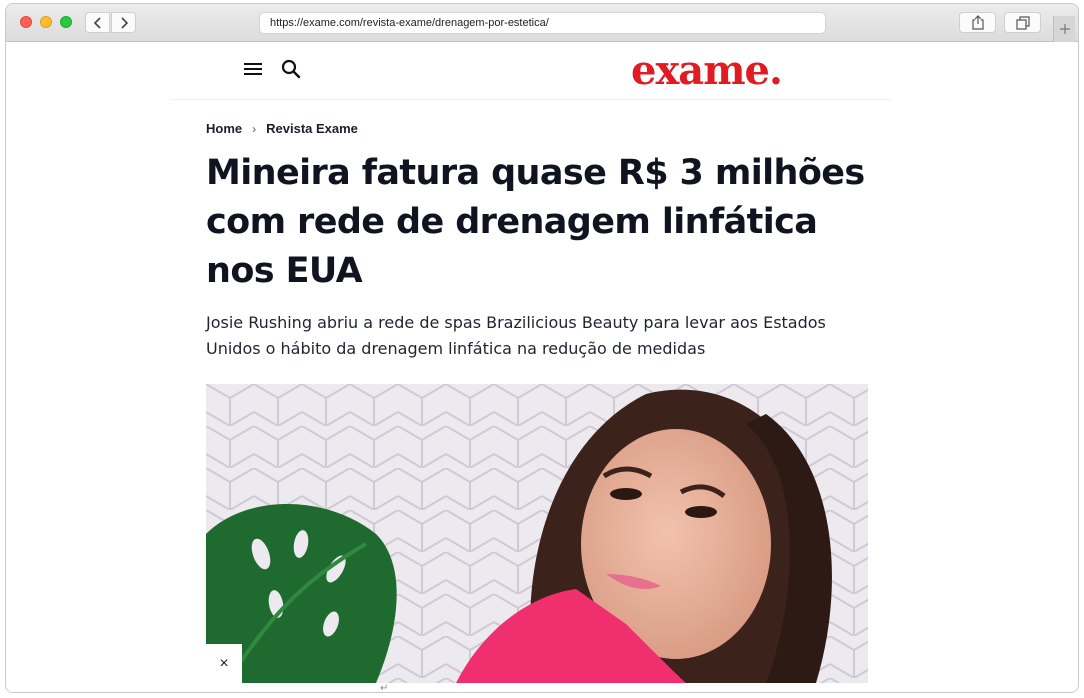 Image resolution: width=1084 pixels, height=698 pixels. I want to click on chevron-right-icon: ›, so click(254, 128).